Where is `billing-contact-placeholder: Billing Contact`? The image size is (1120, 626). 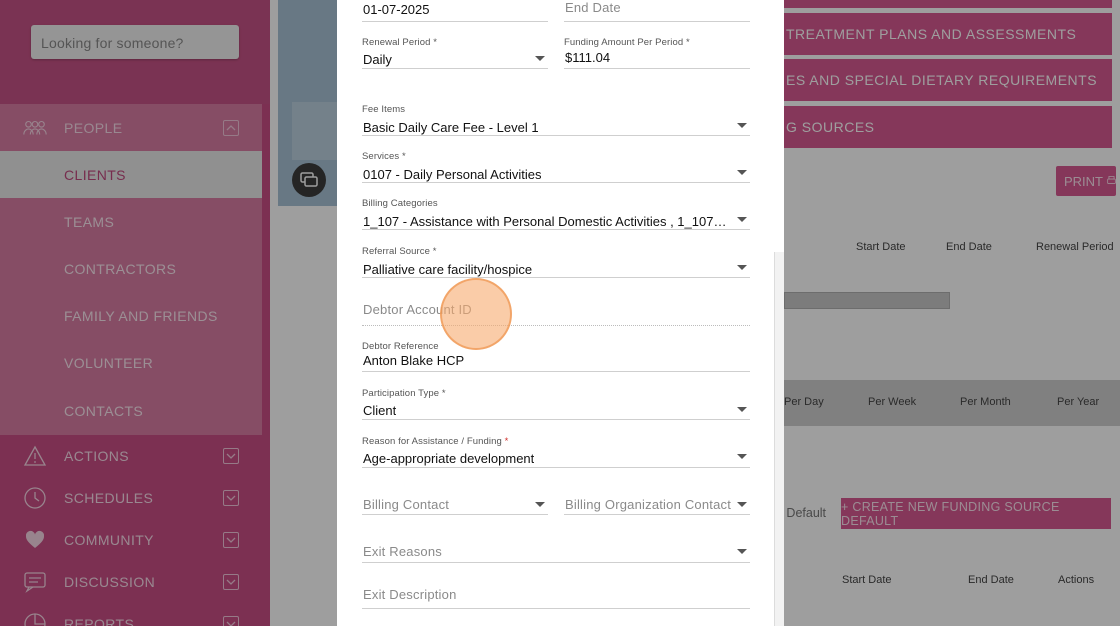 billing-contact-placeholder: Billing Contact is located at coordinates (406, 504).